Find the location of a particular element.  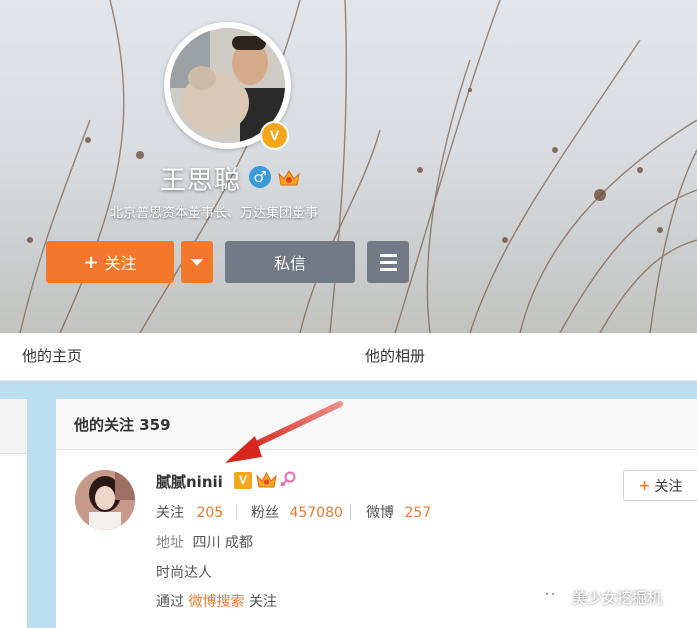

follow-source: 通过 微博搜索 关注 is located at coordinates (216, 601).